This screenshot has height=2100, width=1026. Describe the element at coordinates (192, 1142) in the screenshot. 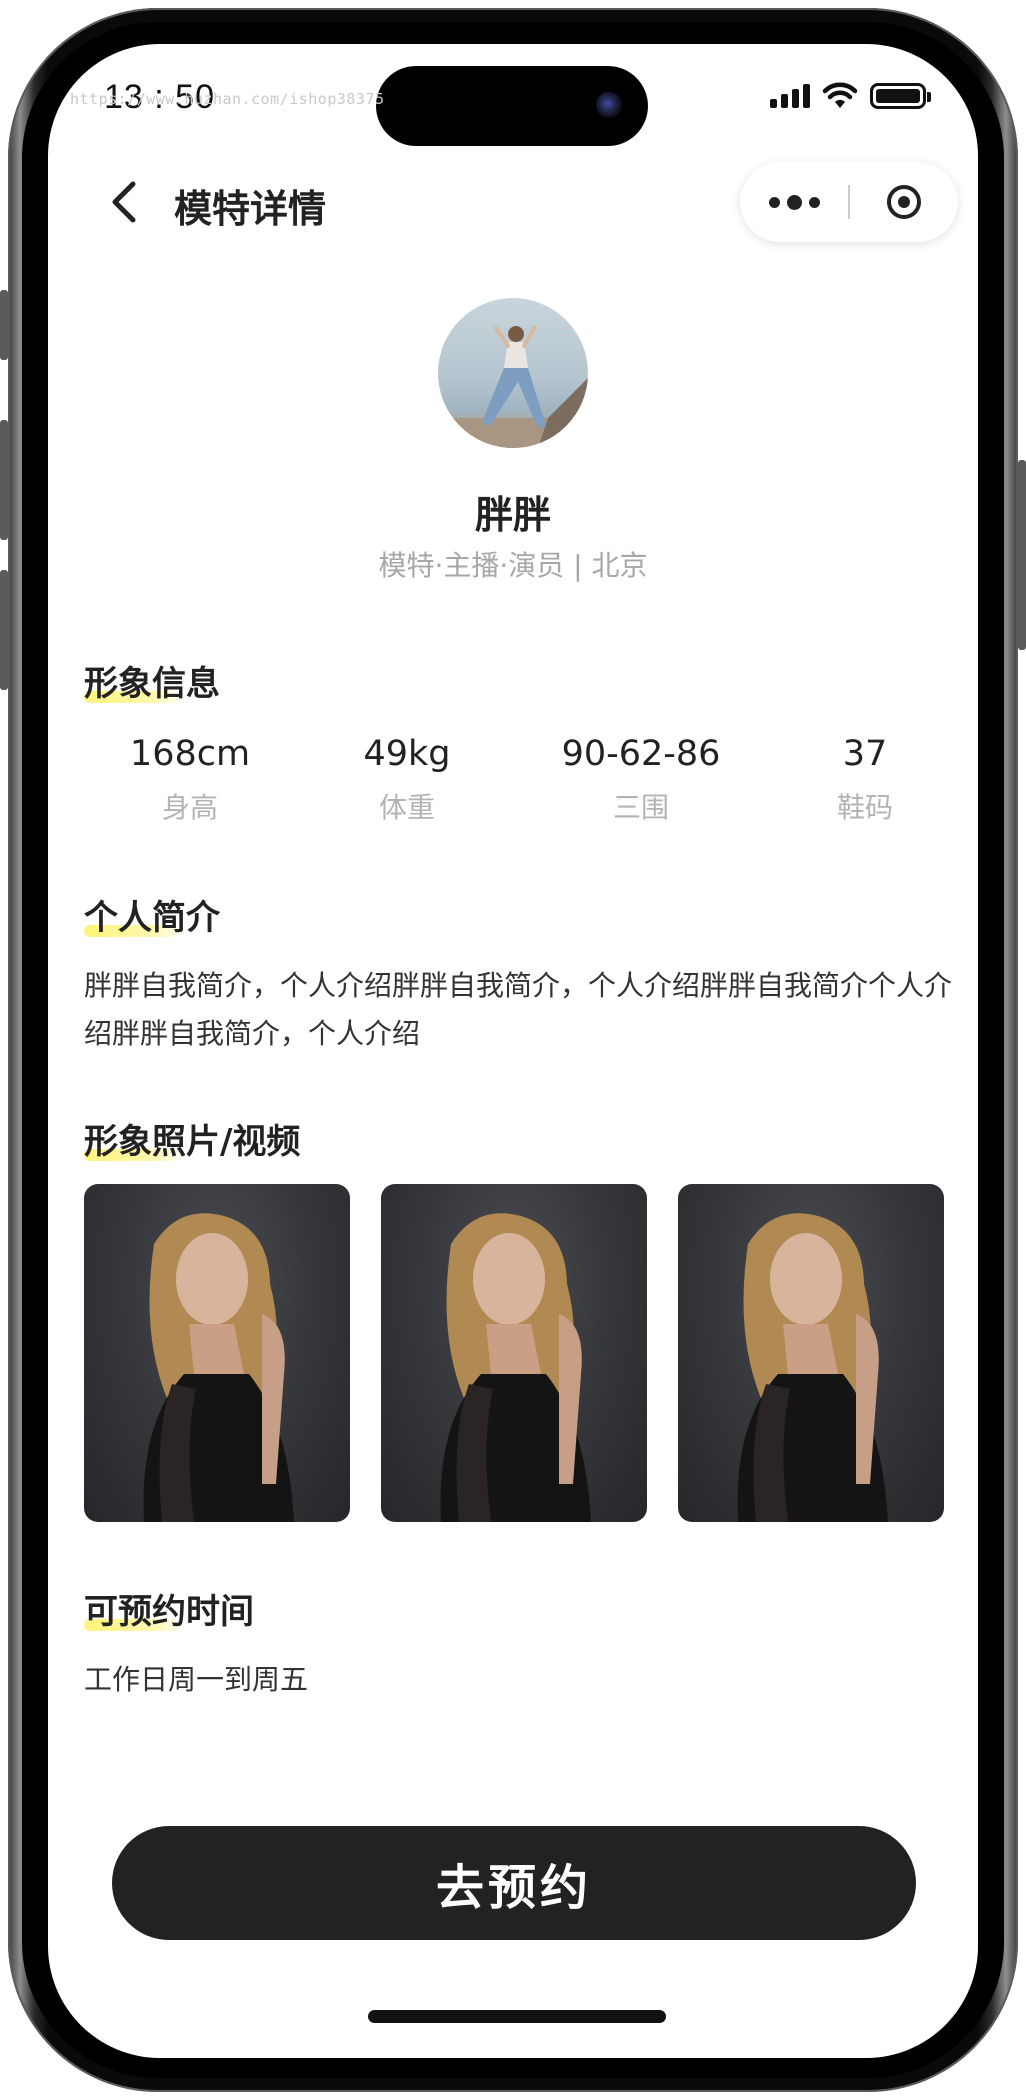

I see `section-title-media: 形象照片/视频` at that location.